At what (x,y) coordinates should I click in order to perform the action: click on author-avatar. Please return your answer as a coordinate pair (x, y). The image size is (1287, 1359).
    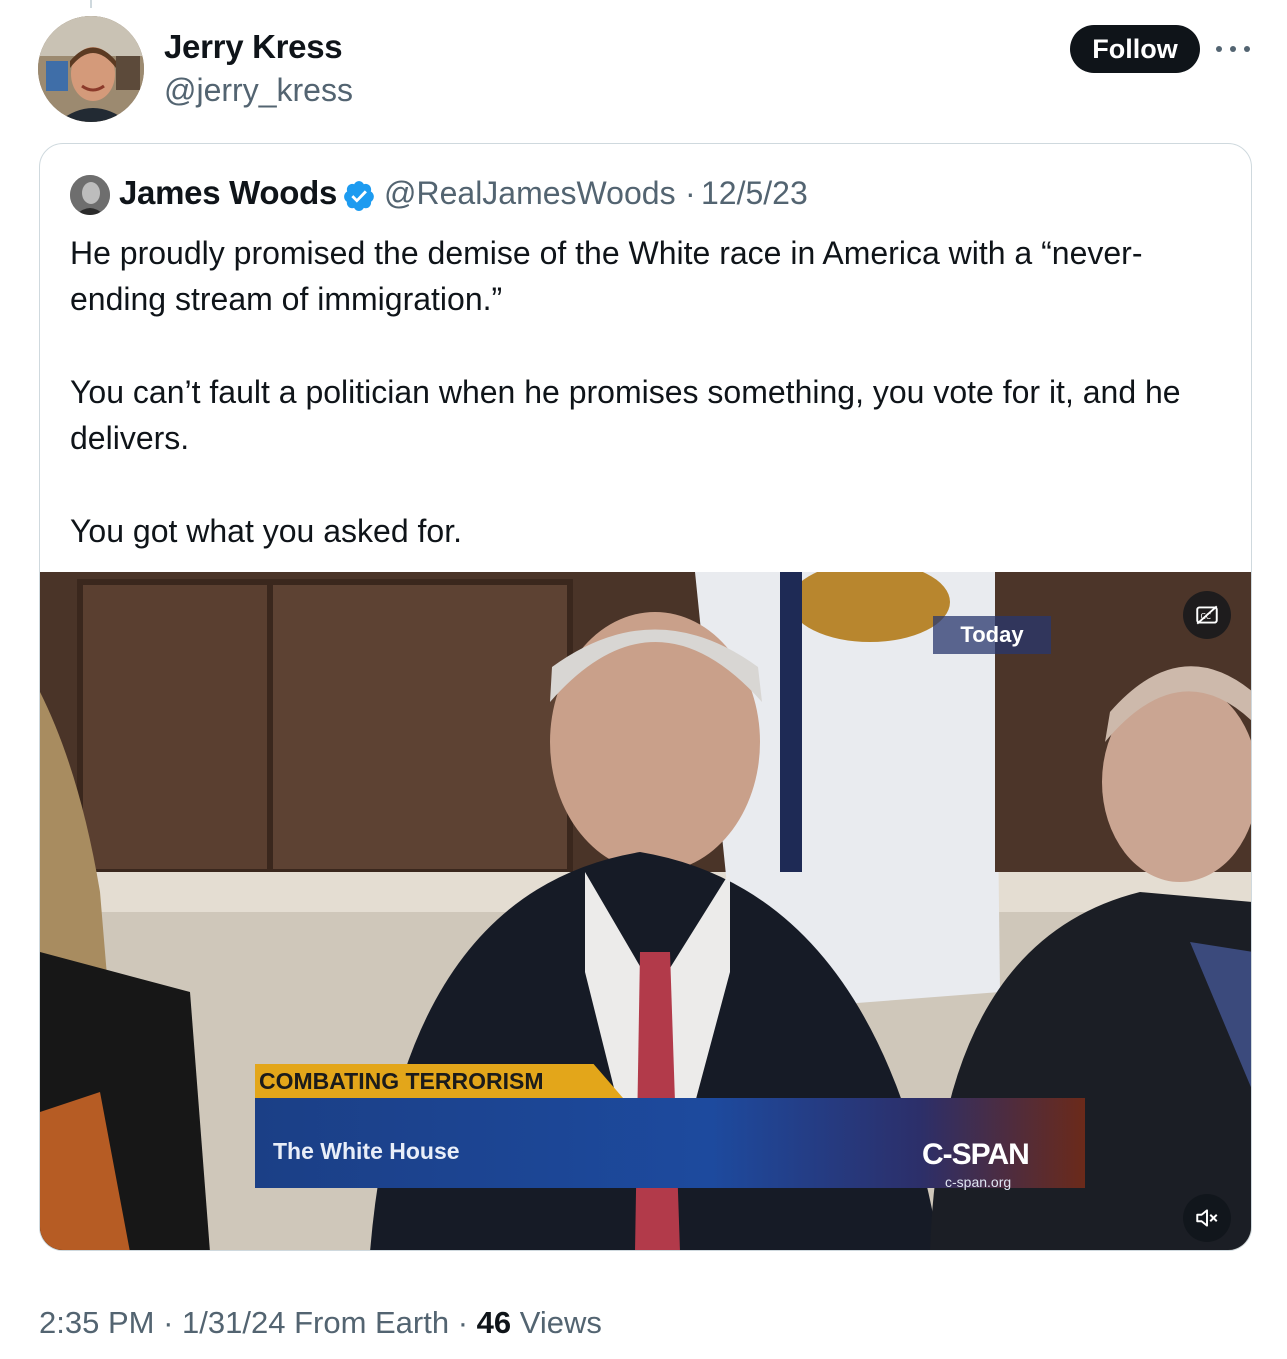
    Looking at the image, I should click on (91, 69).